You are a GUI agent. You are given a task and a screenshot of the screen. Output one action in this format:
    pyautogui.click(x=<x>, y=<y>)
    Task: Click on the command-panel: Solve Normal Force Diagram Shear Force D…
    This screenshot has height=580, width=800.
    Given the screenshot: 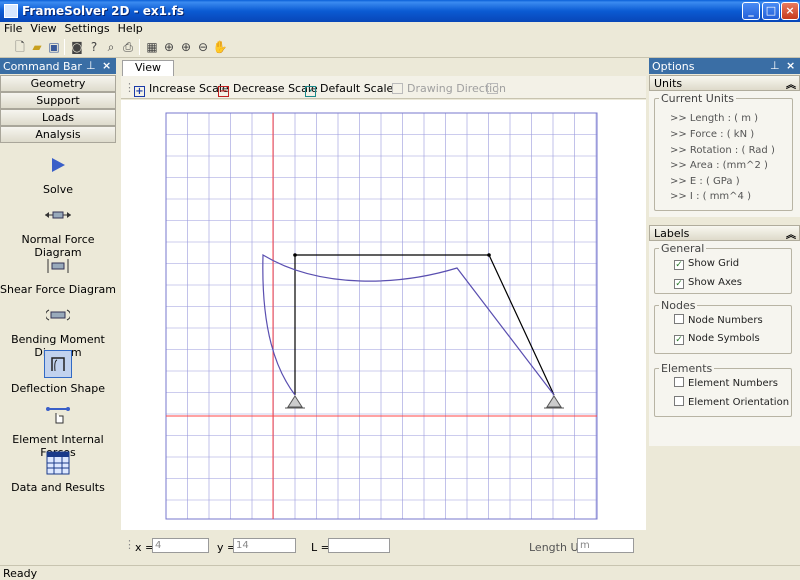 What is the action you would take?
    pyautogui.click(x=58, y=355)
    